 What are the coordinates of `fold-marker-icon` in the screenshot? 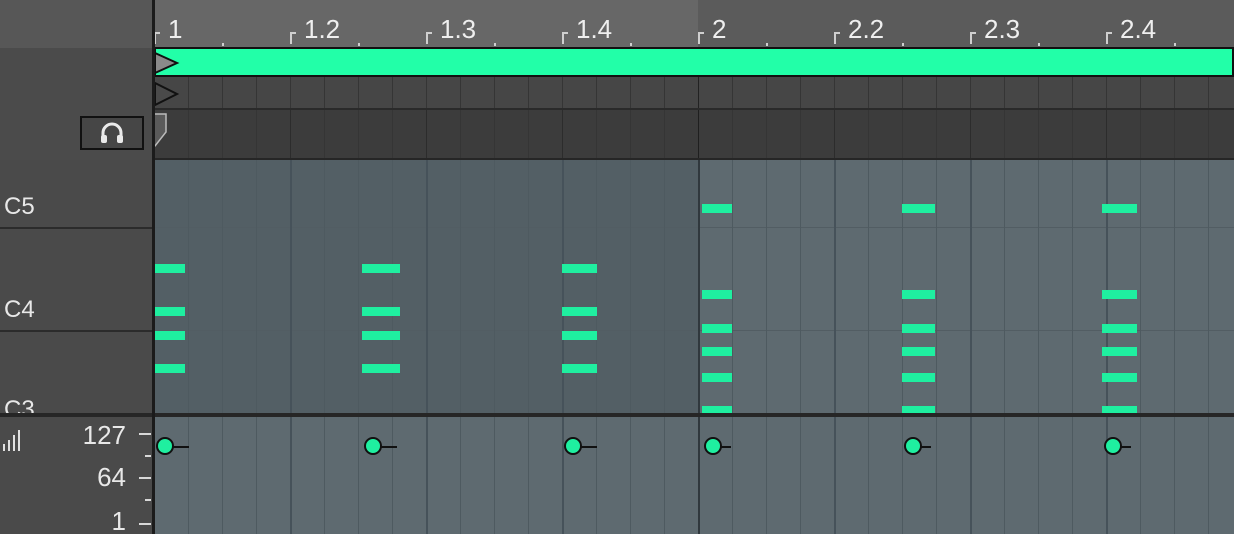 It's located at (161, 130).